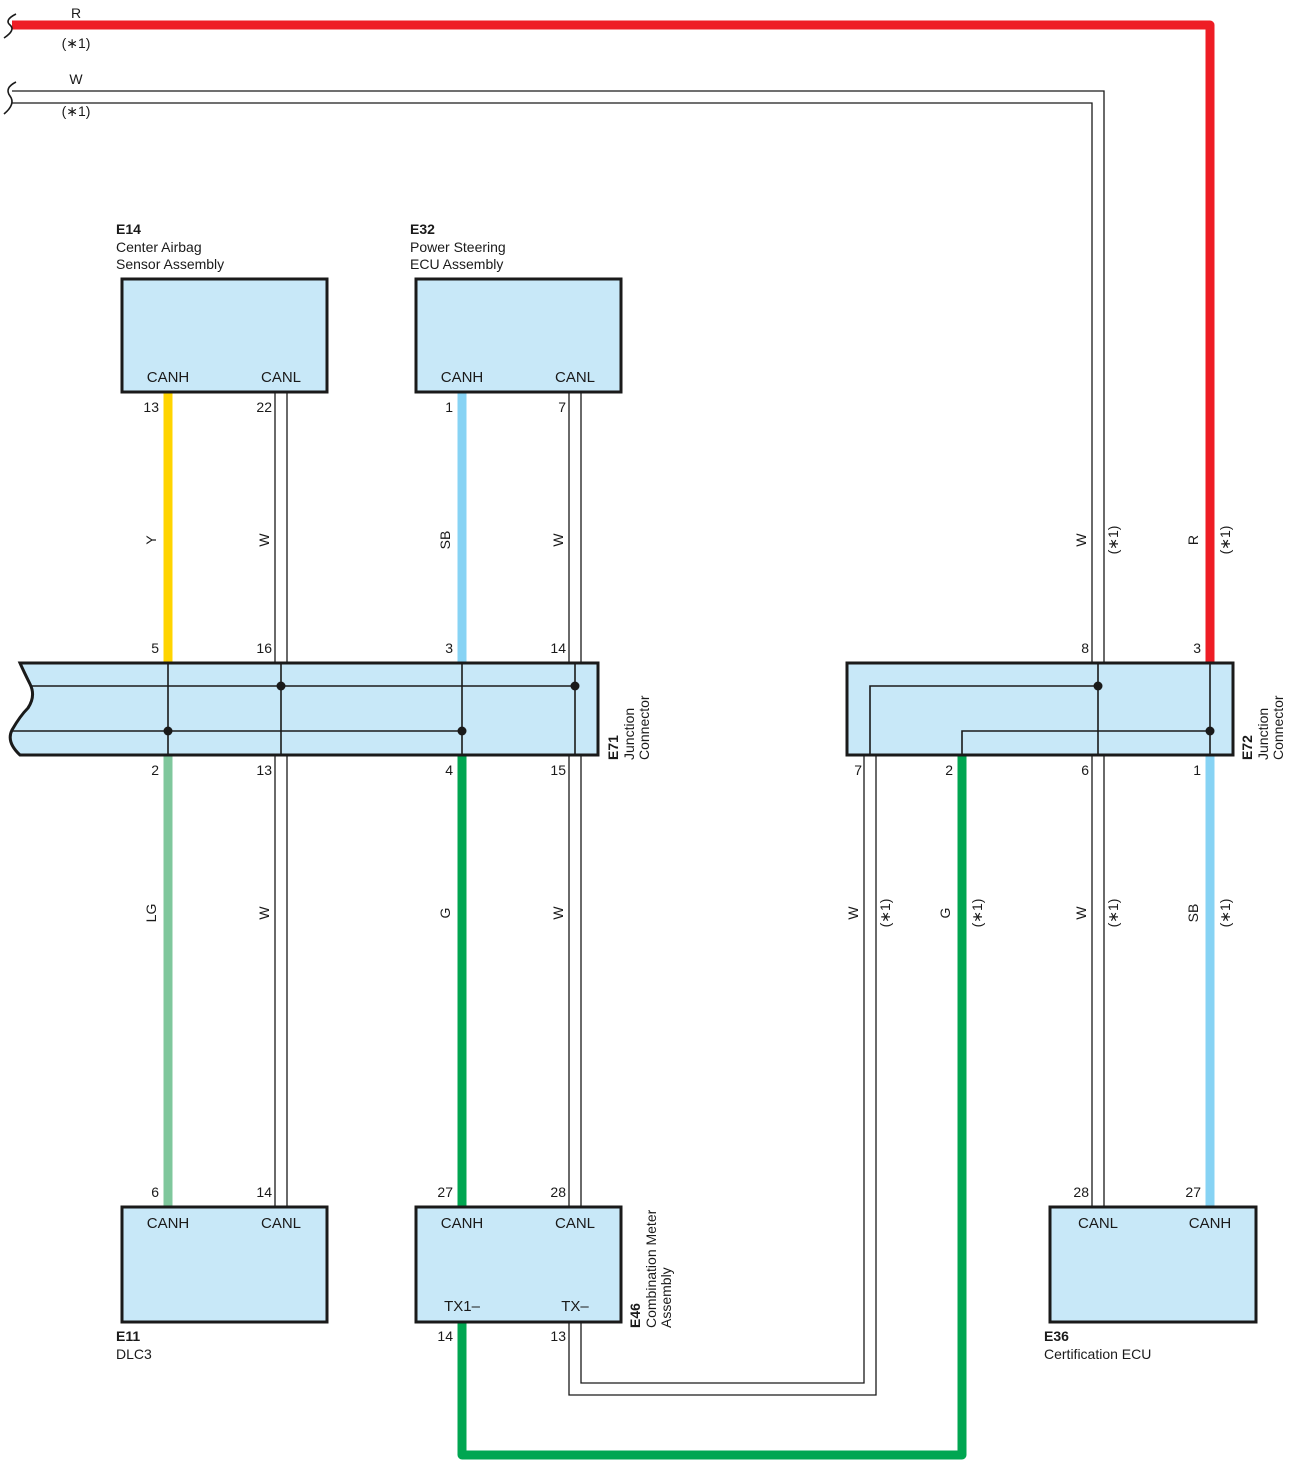 This screenshot has width=1301, height=1463. Describe the element at coordinates (558, 1336) in the screenshot. I see `pin-num-e46-13: 13` at that location.